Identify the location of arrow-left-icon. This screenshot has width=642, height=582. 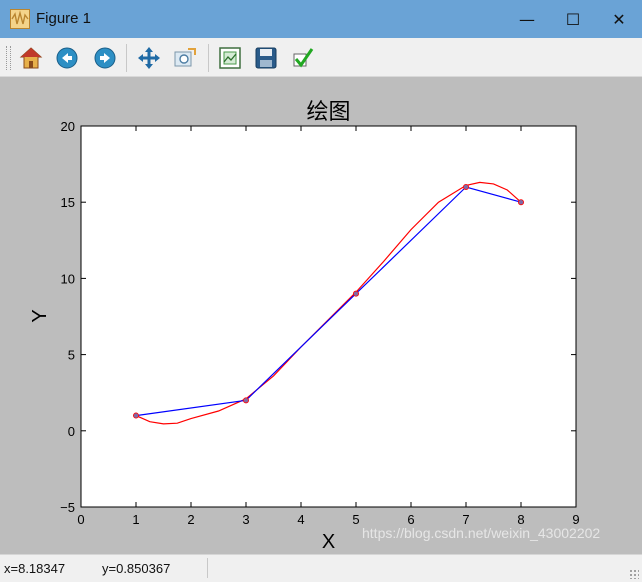
(67, 58).